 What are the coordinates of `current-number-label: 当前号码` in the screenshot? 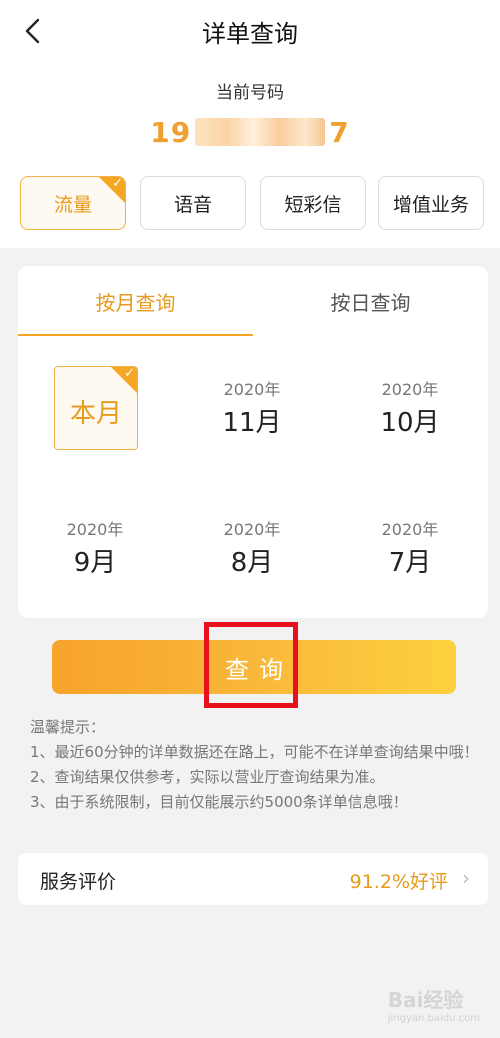 It's located at (250, 93).